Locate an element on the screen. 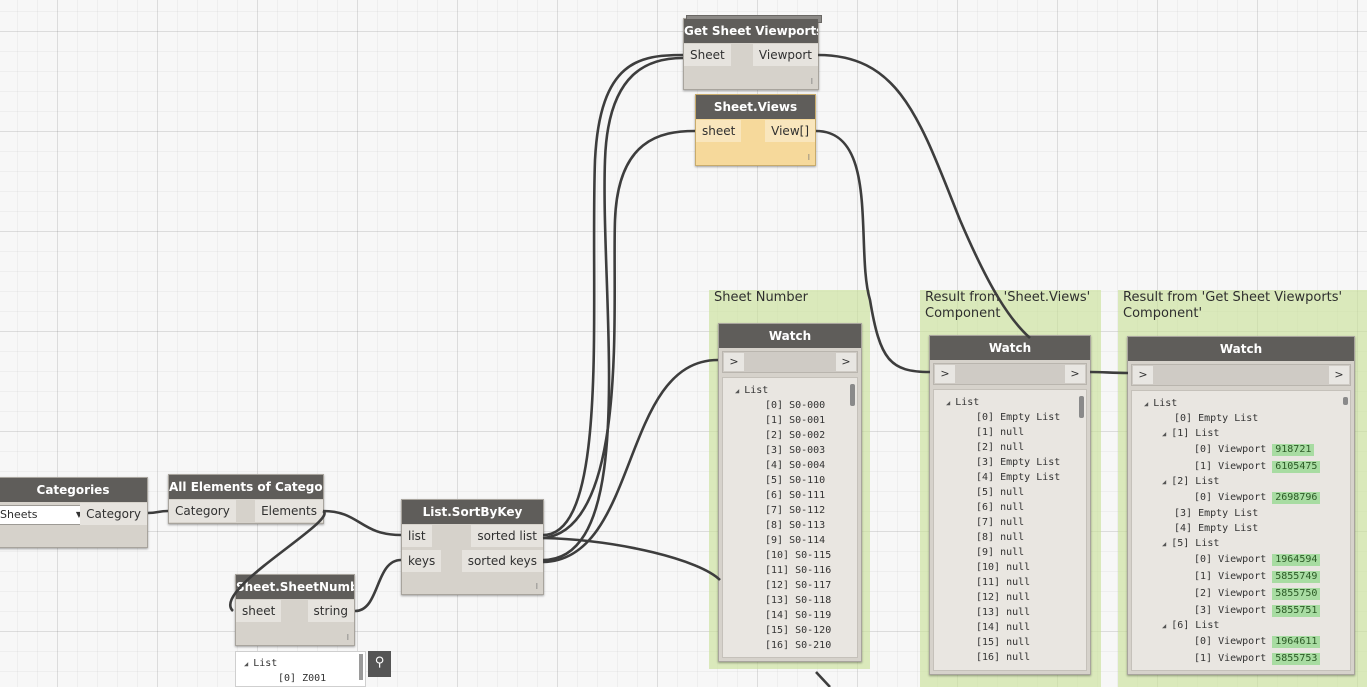 The height and width of the screenshot is (687, 1367). preview-item: [0] Z001 is located at coordinates (302, 678).